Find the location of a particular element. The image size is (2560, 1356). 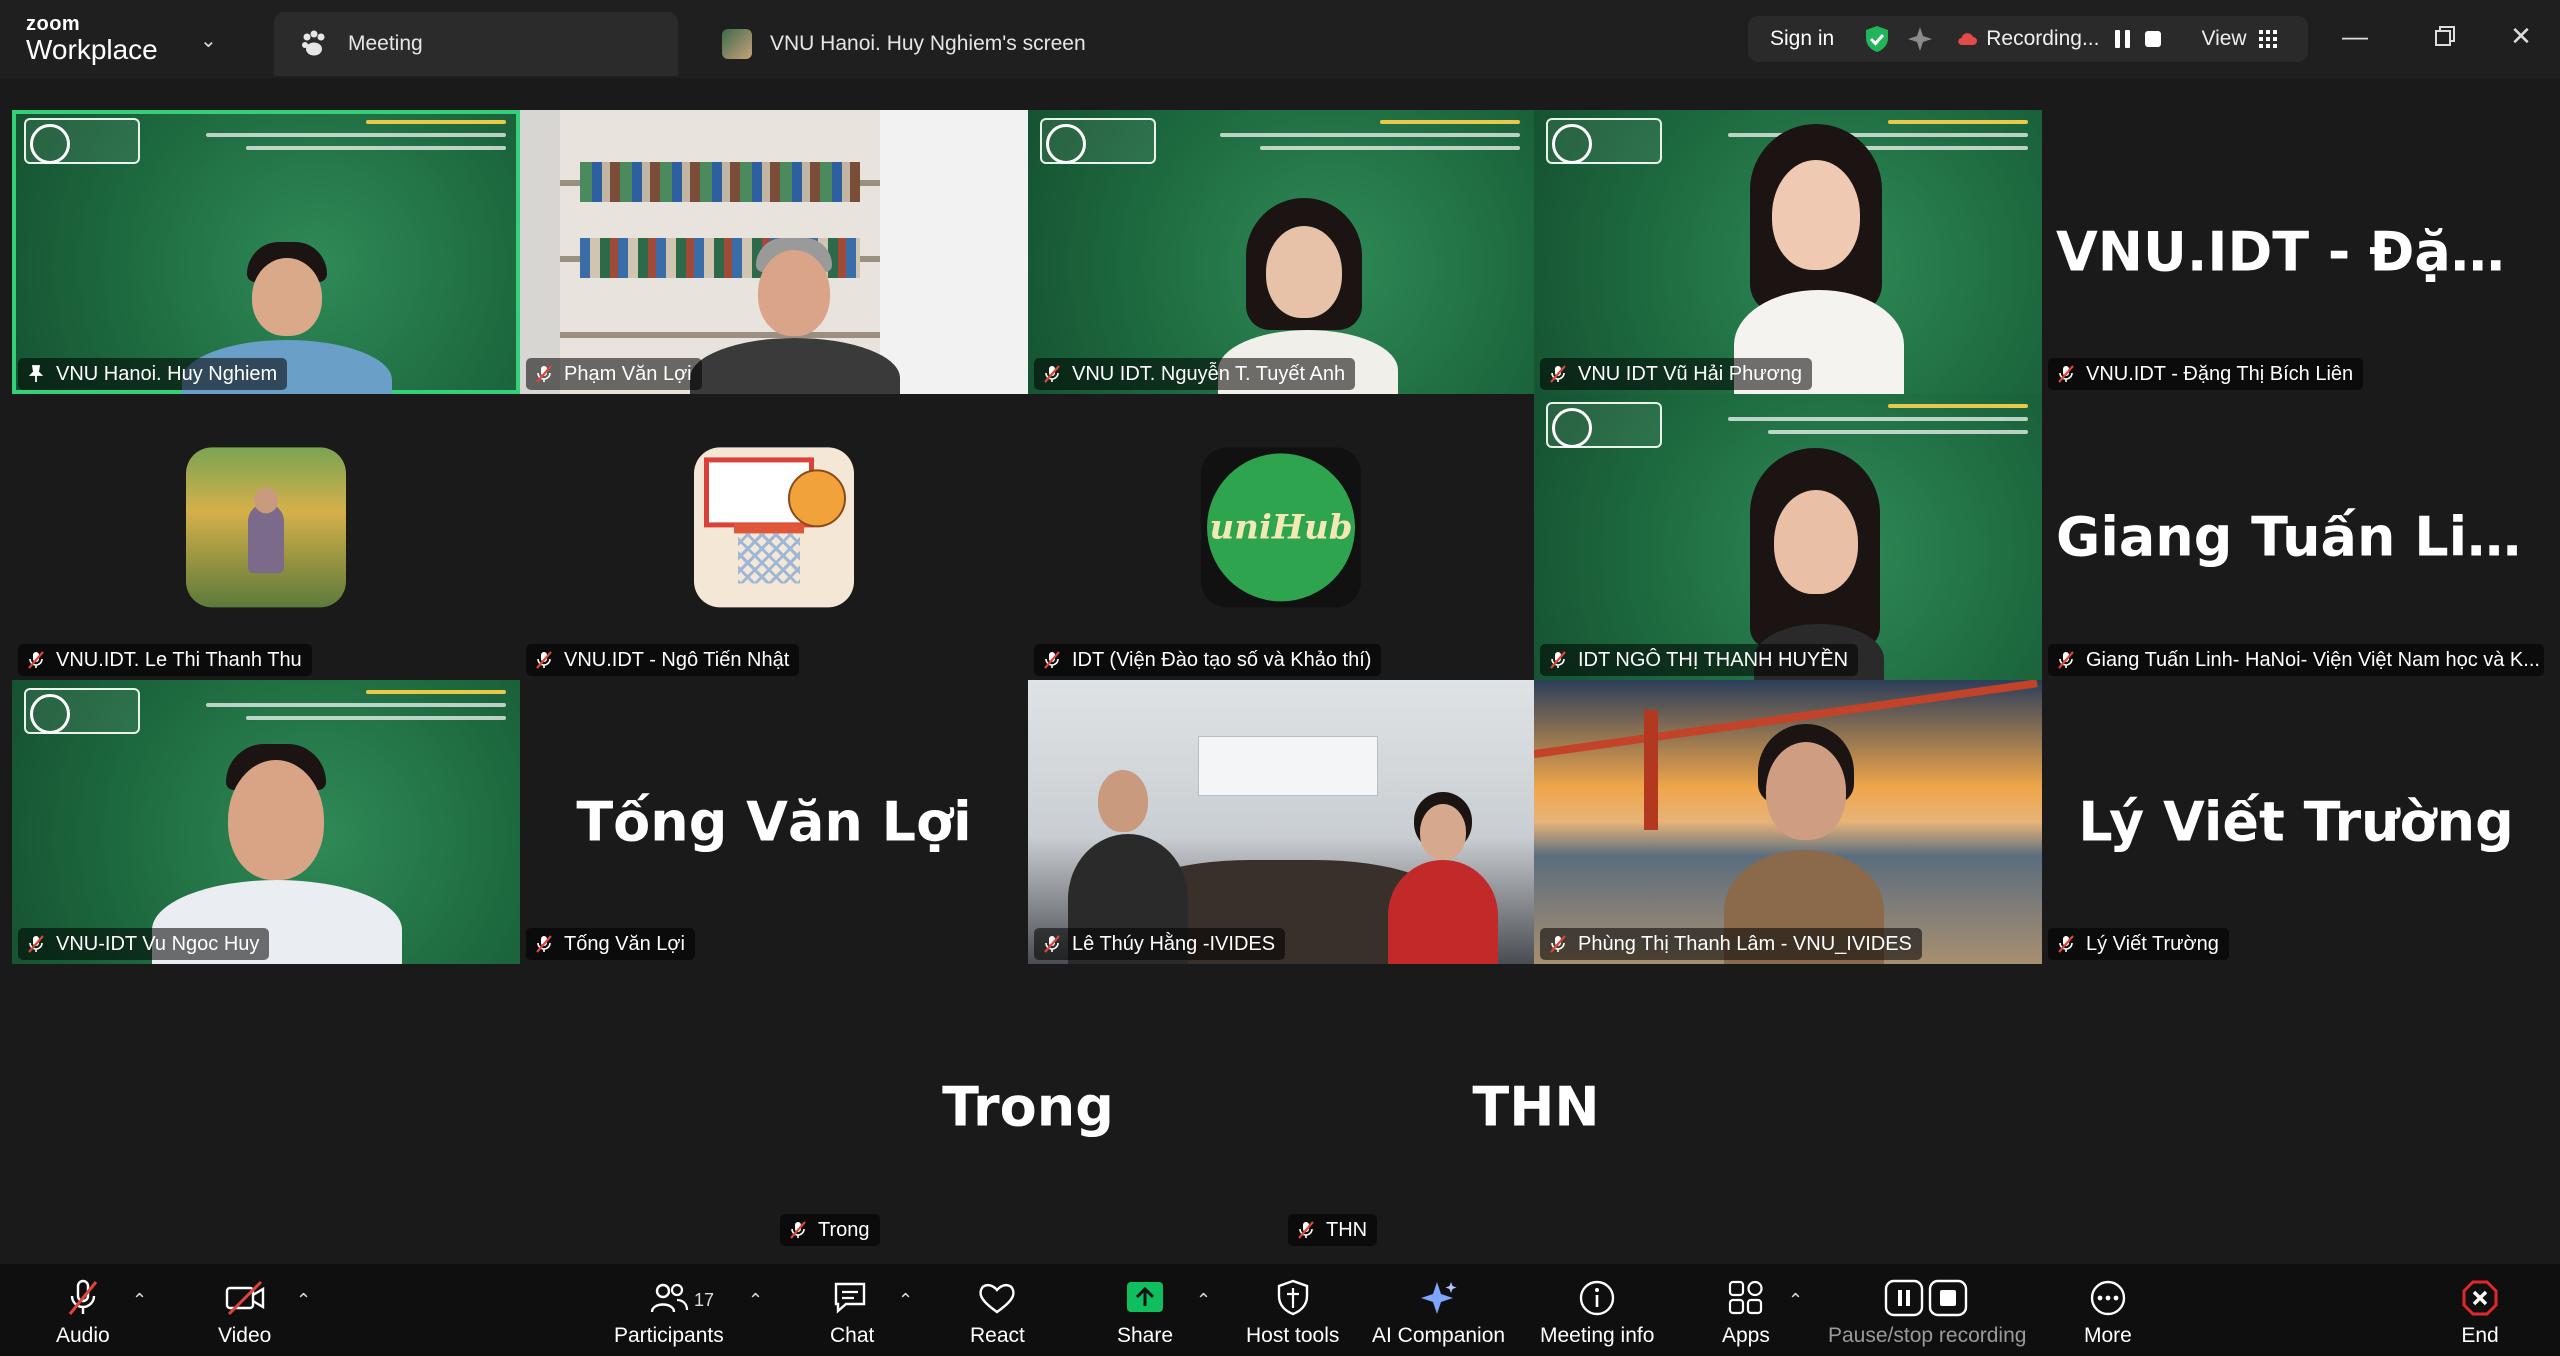

participants-button: Participants is located at coordinates (669, 1313).